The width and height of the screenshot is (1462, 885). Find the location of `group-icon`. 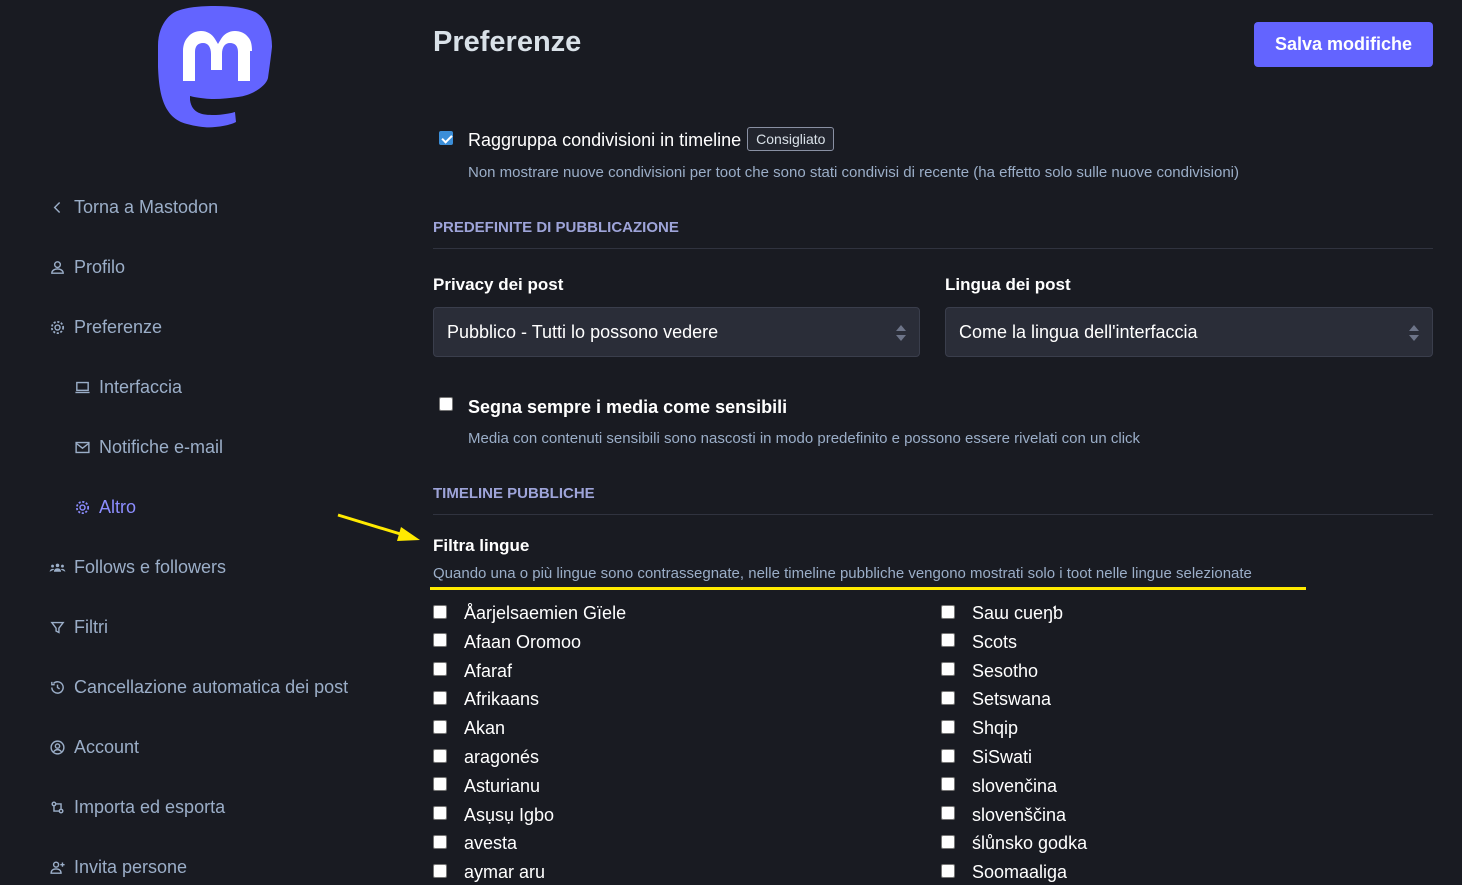

group-icon is located at coordinates (57, 568).